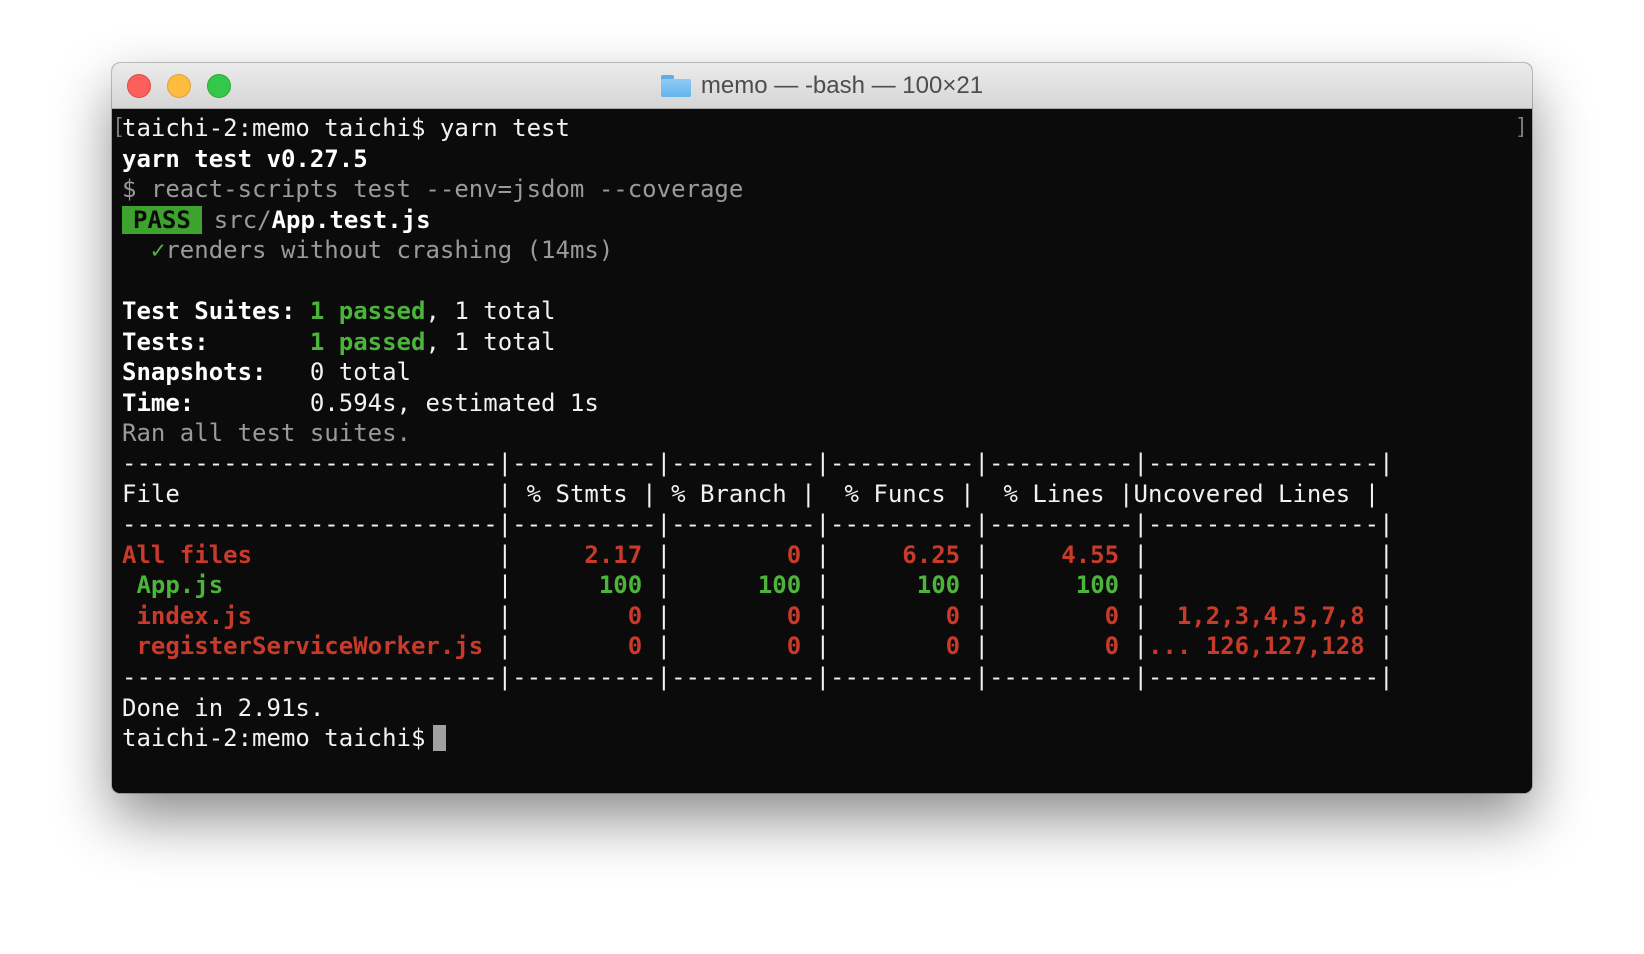 The width and height of the screenshot is (1644, 954). I want to click on cell-stmts: 100, so click(620, 585).